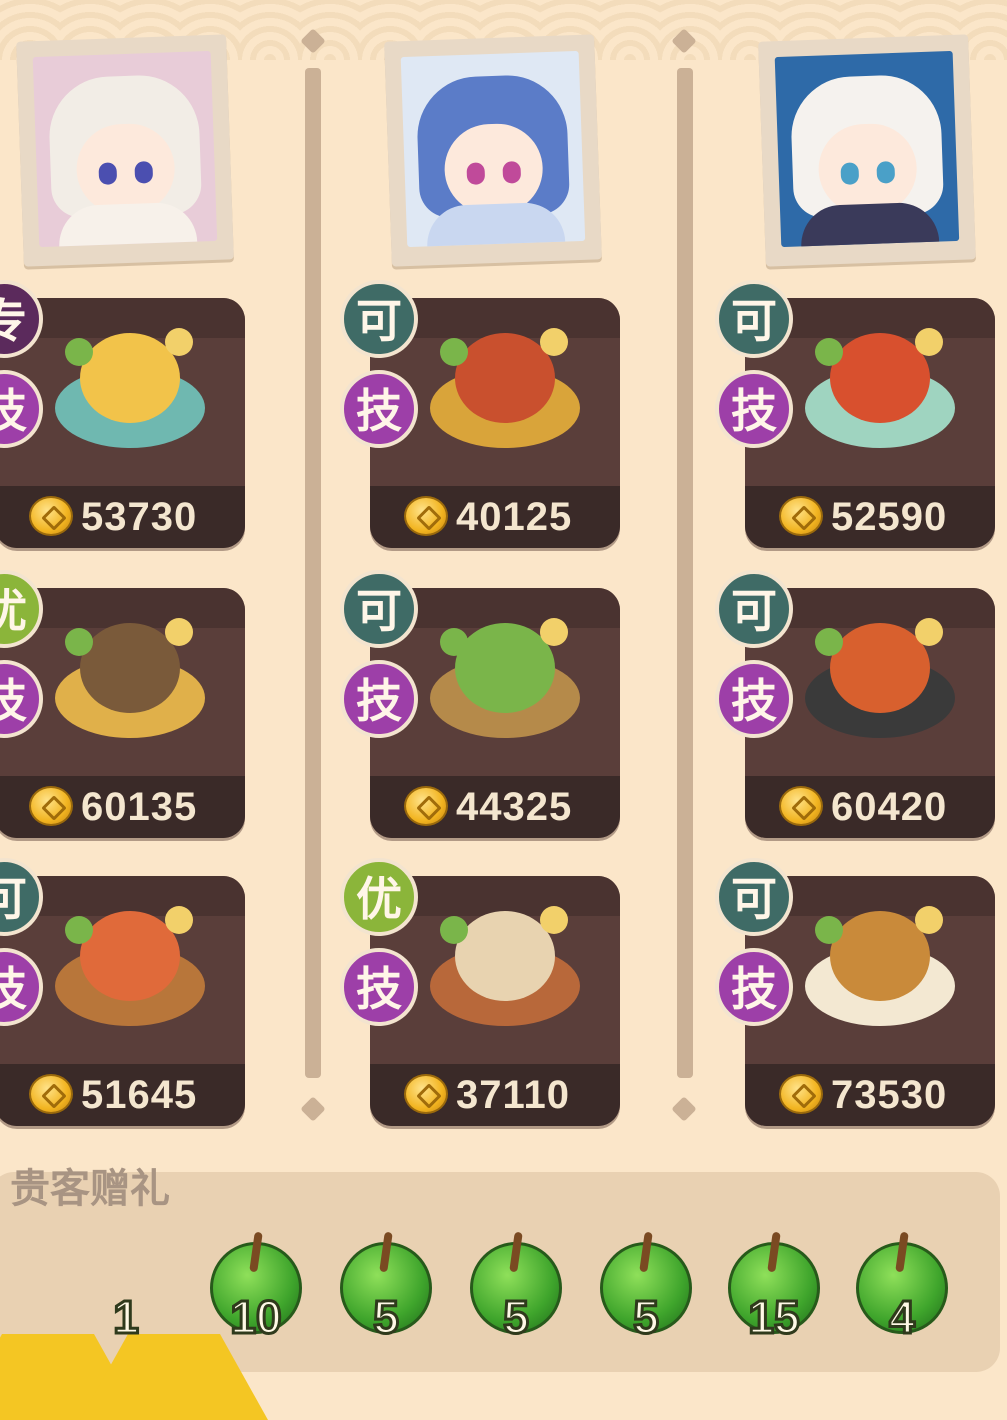  I want to click on guest-portrait-hooded-girl, so click(125, 149).